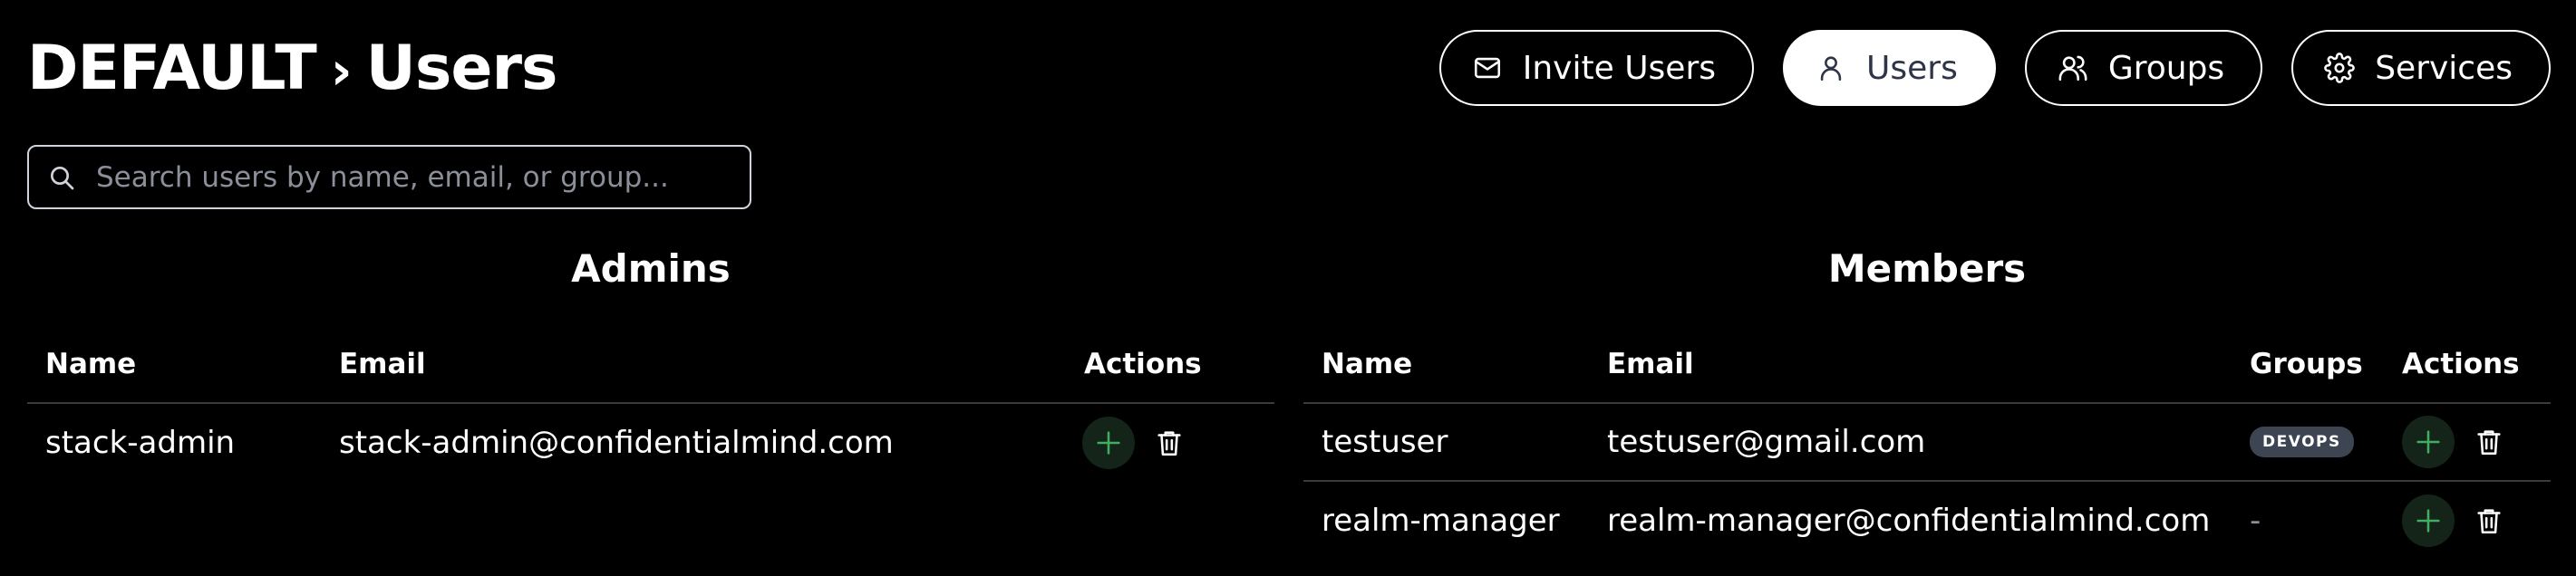 The width and height of the screenshot is (2576, 576). I want to click on admins-column-name: Name, so click(90, 368).